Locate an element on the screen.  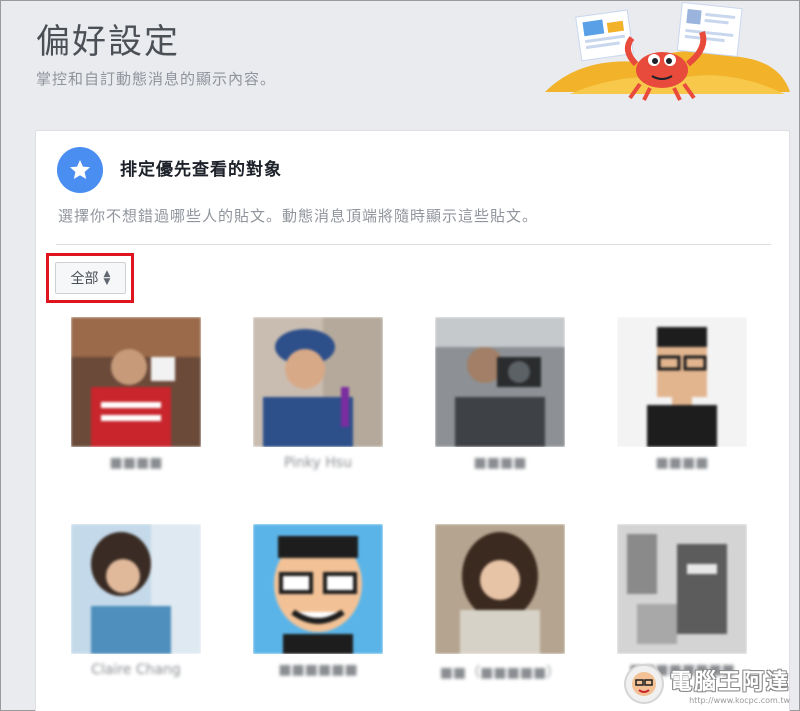
friend-name: Pinky Hsu is located at coordinates (318, 463).